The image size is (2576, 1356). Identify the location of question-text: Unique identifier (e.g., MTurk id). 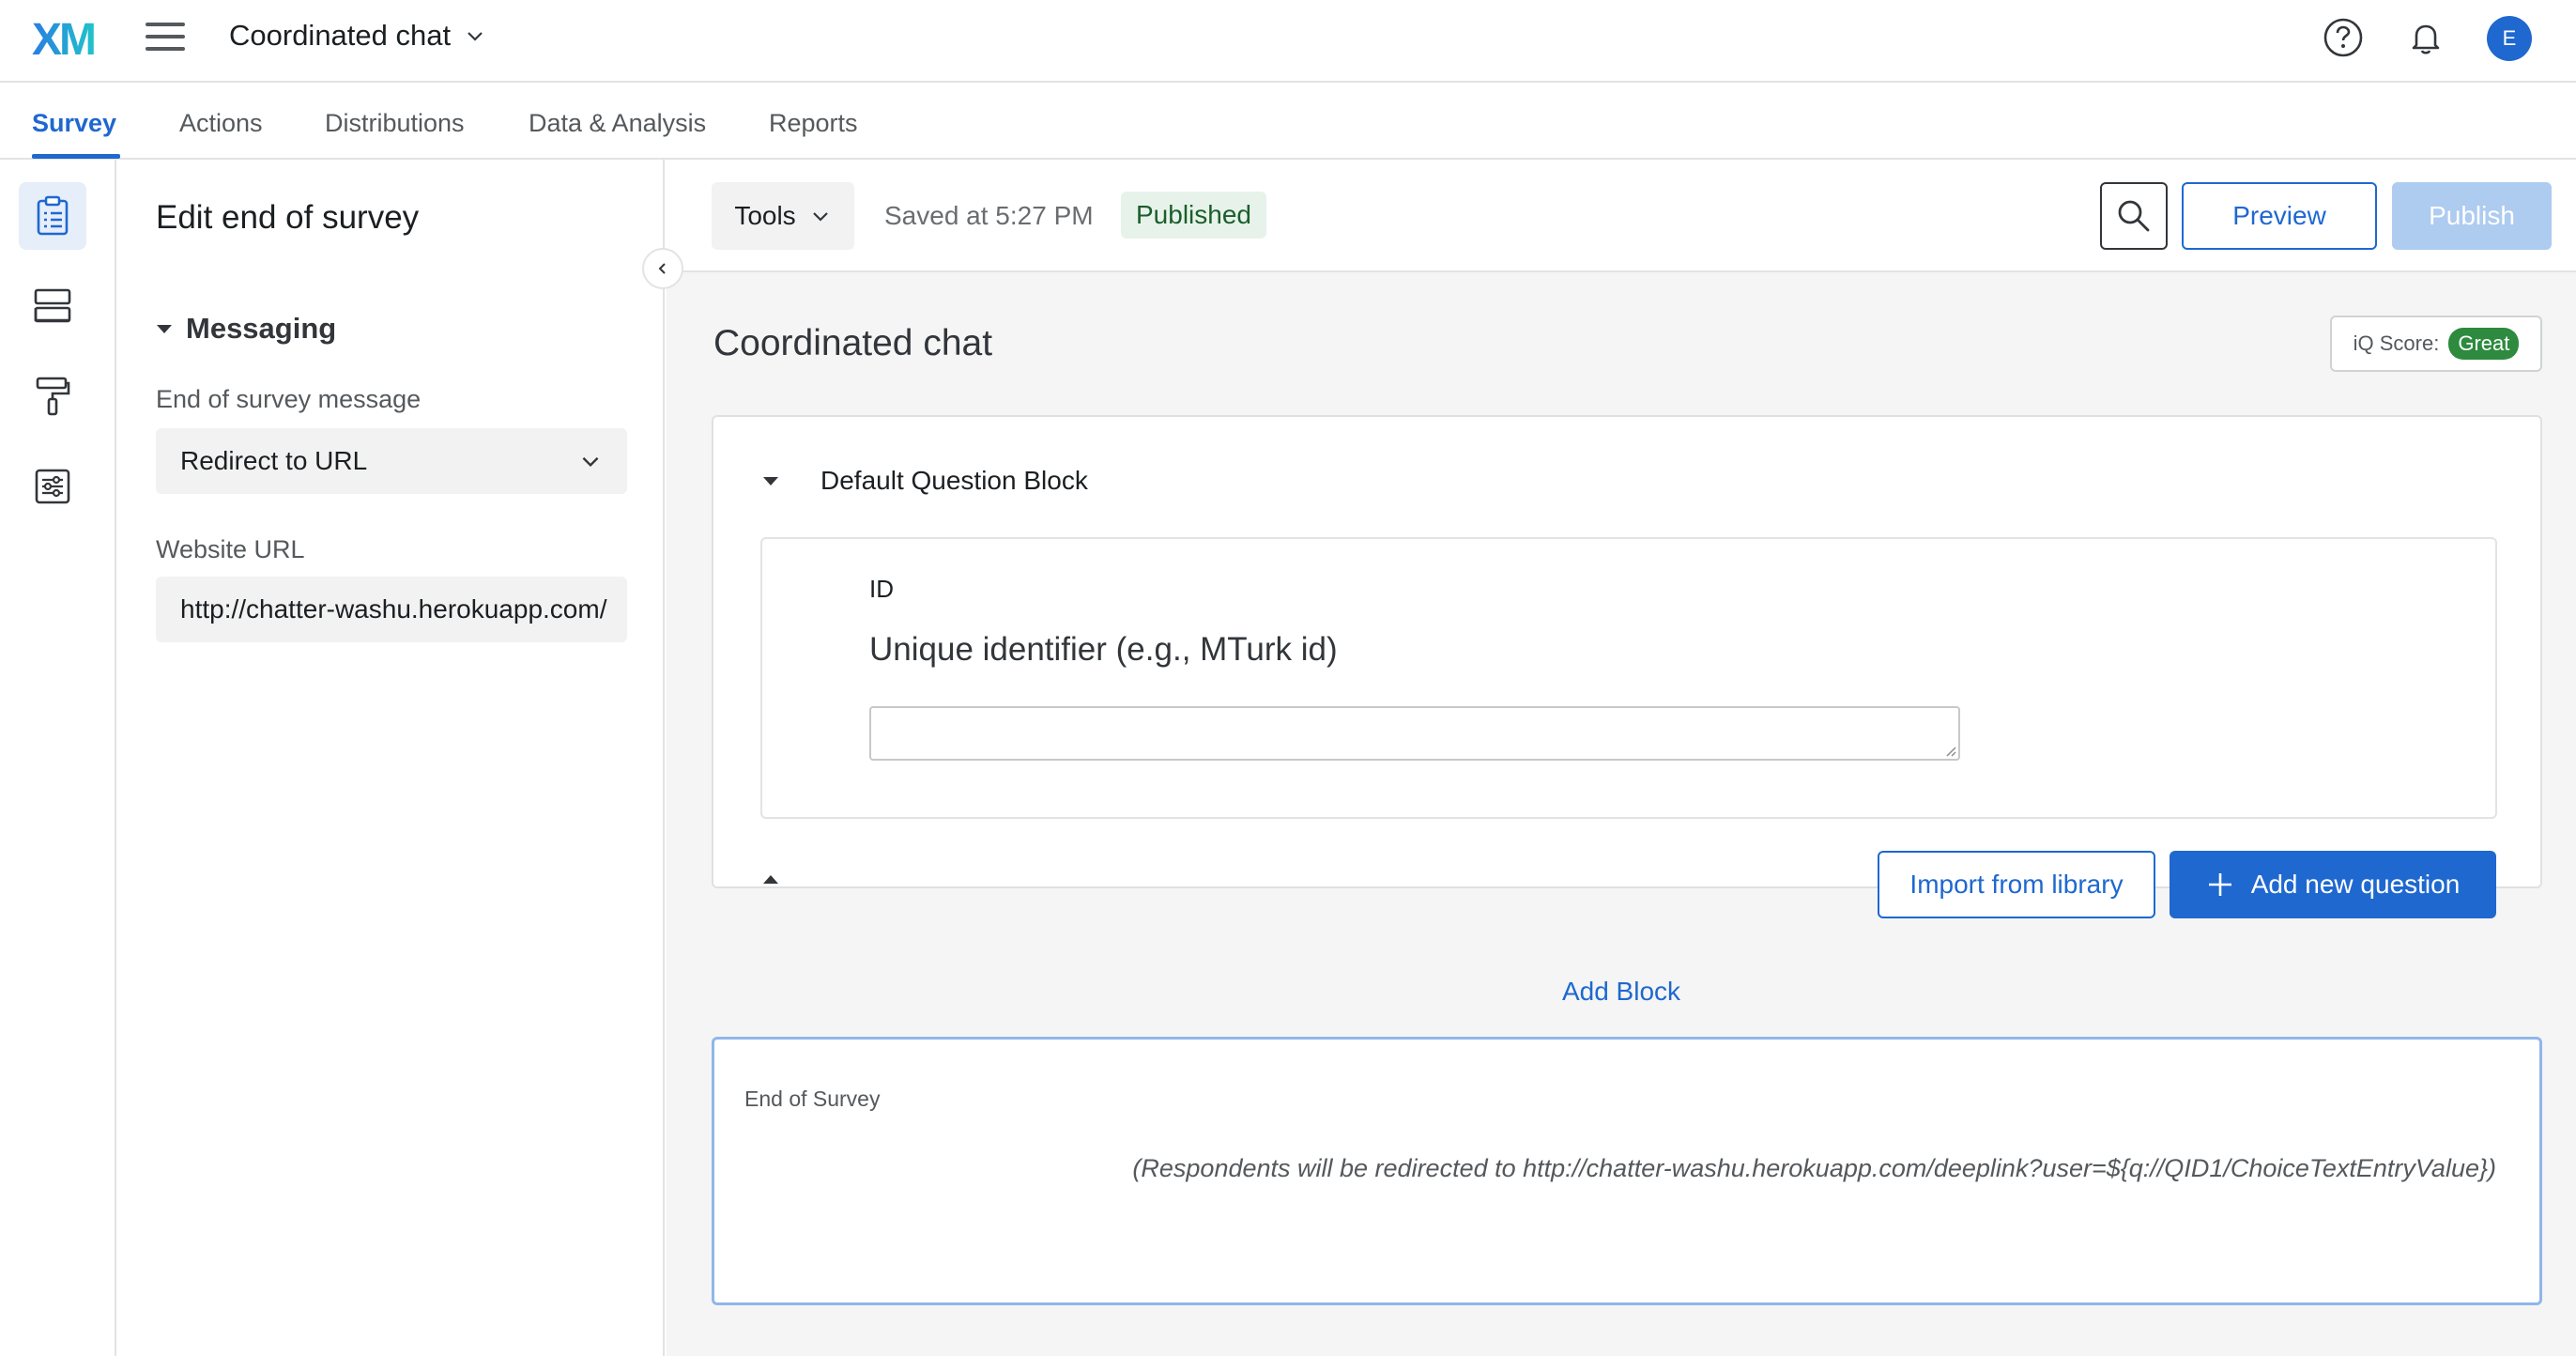
(1104, 649).